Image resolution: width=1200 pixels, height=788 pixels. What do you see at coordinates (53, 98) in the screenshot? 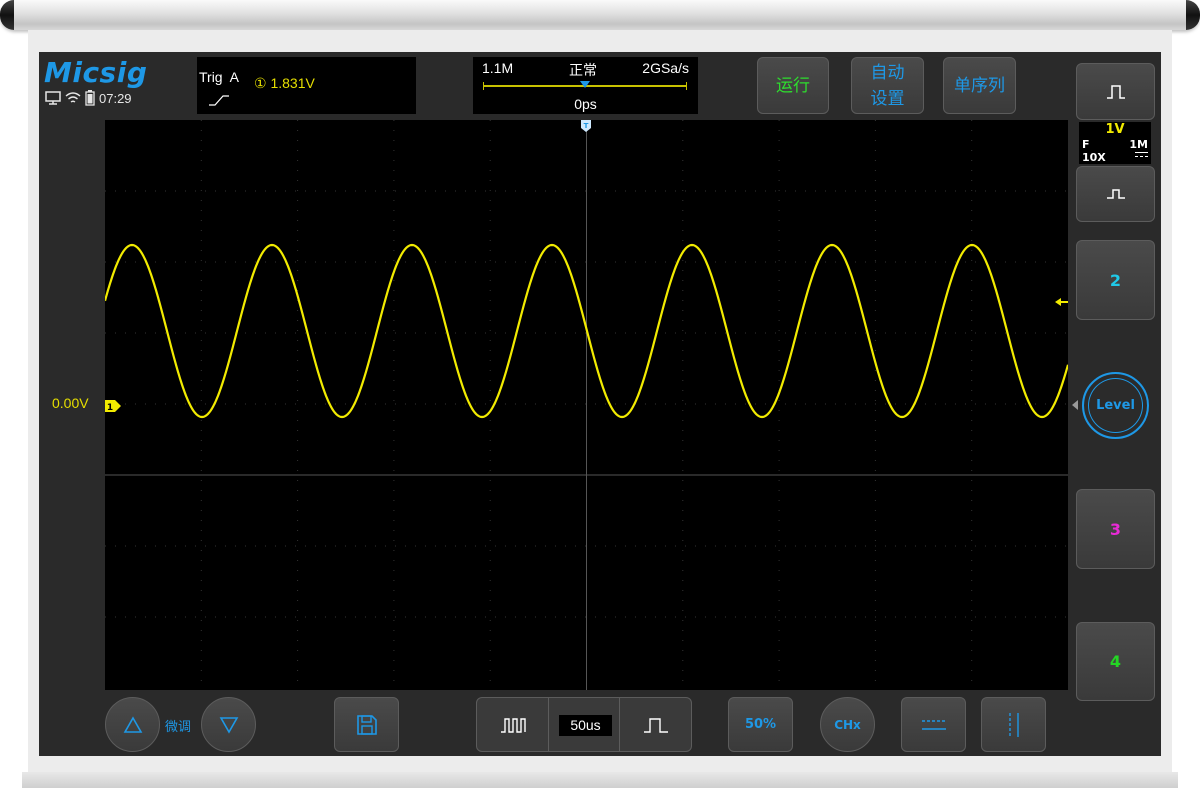
I see `monitor-icon` at bounding box center [53, 98].